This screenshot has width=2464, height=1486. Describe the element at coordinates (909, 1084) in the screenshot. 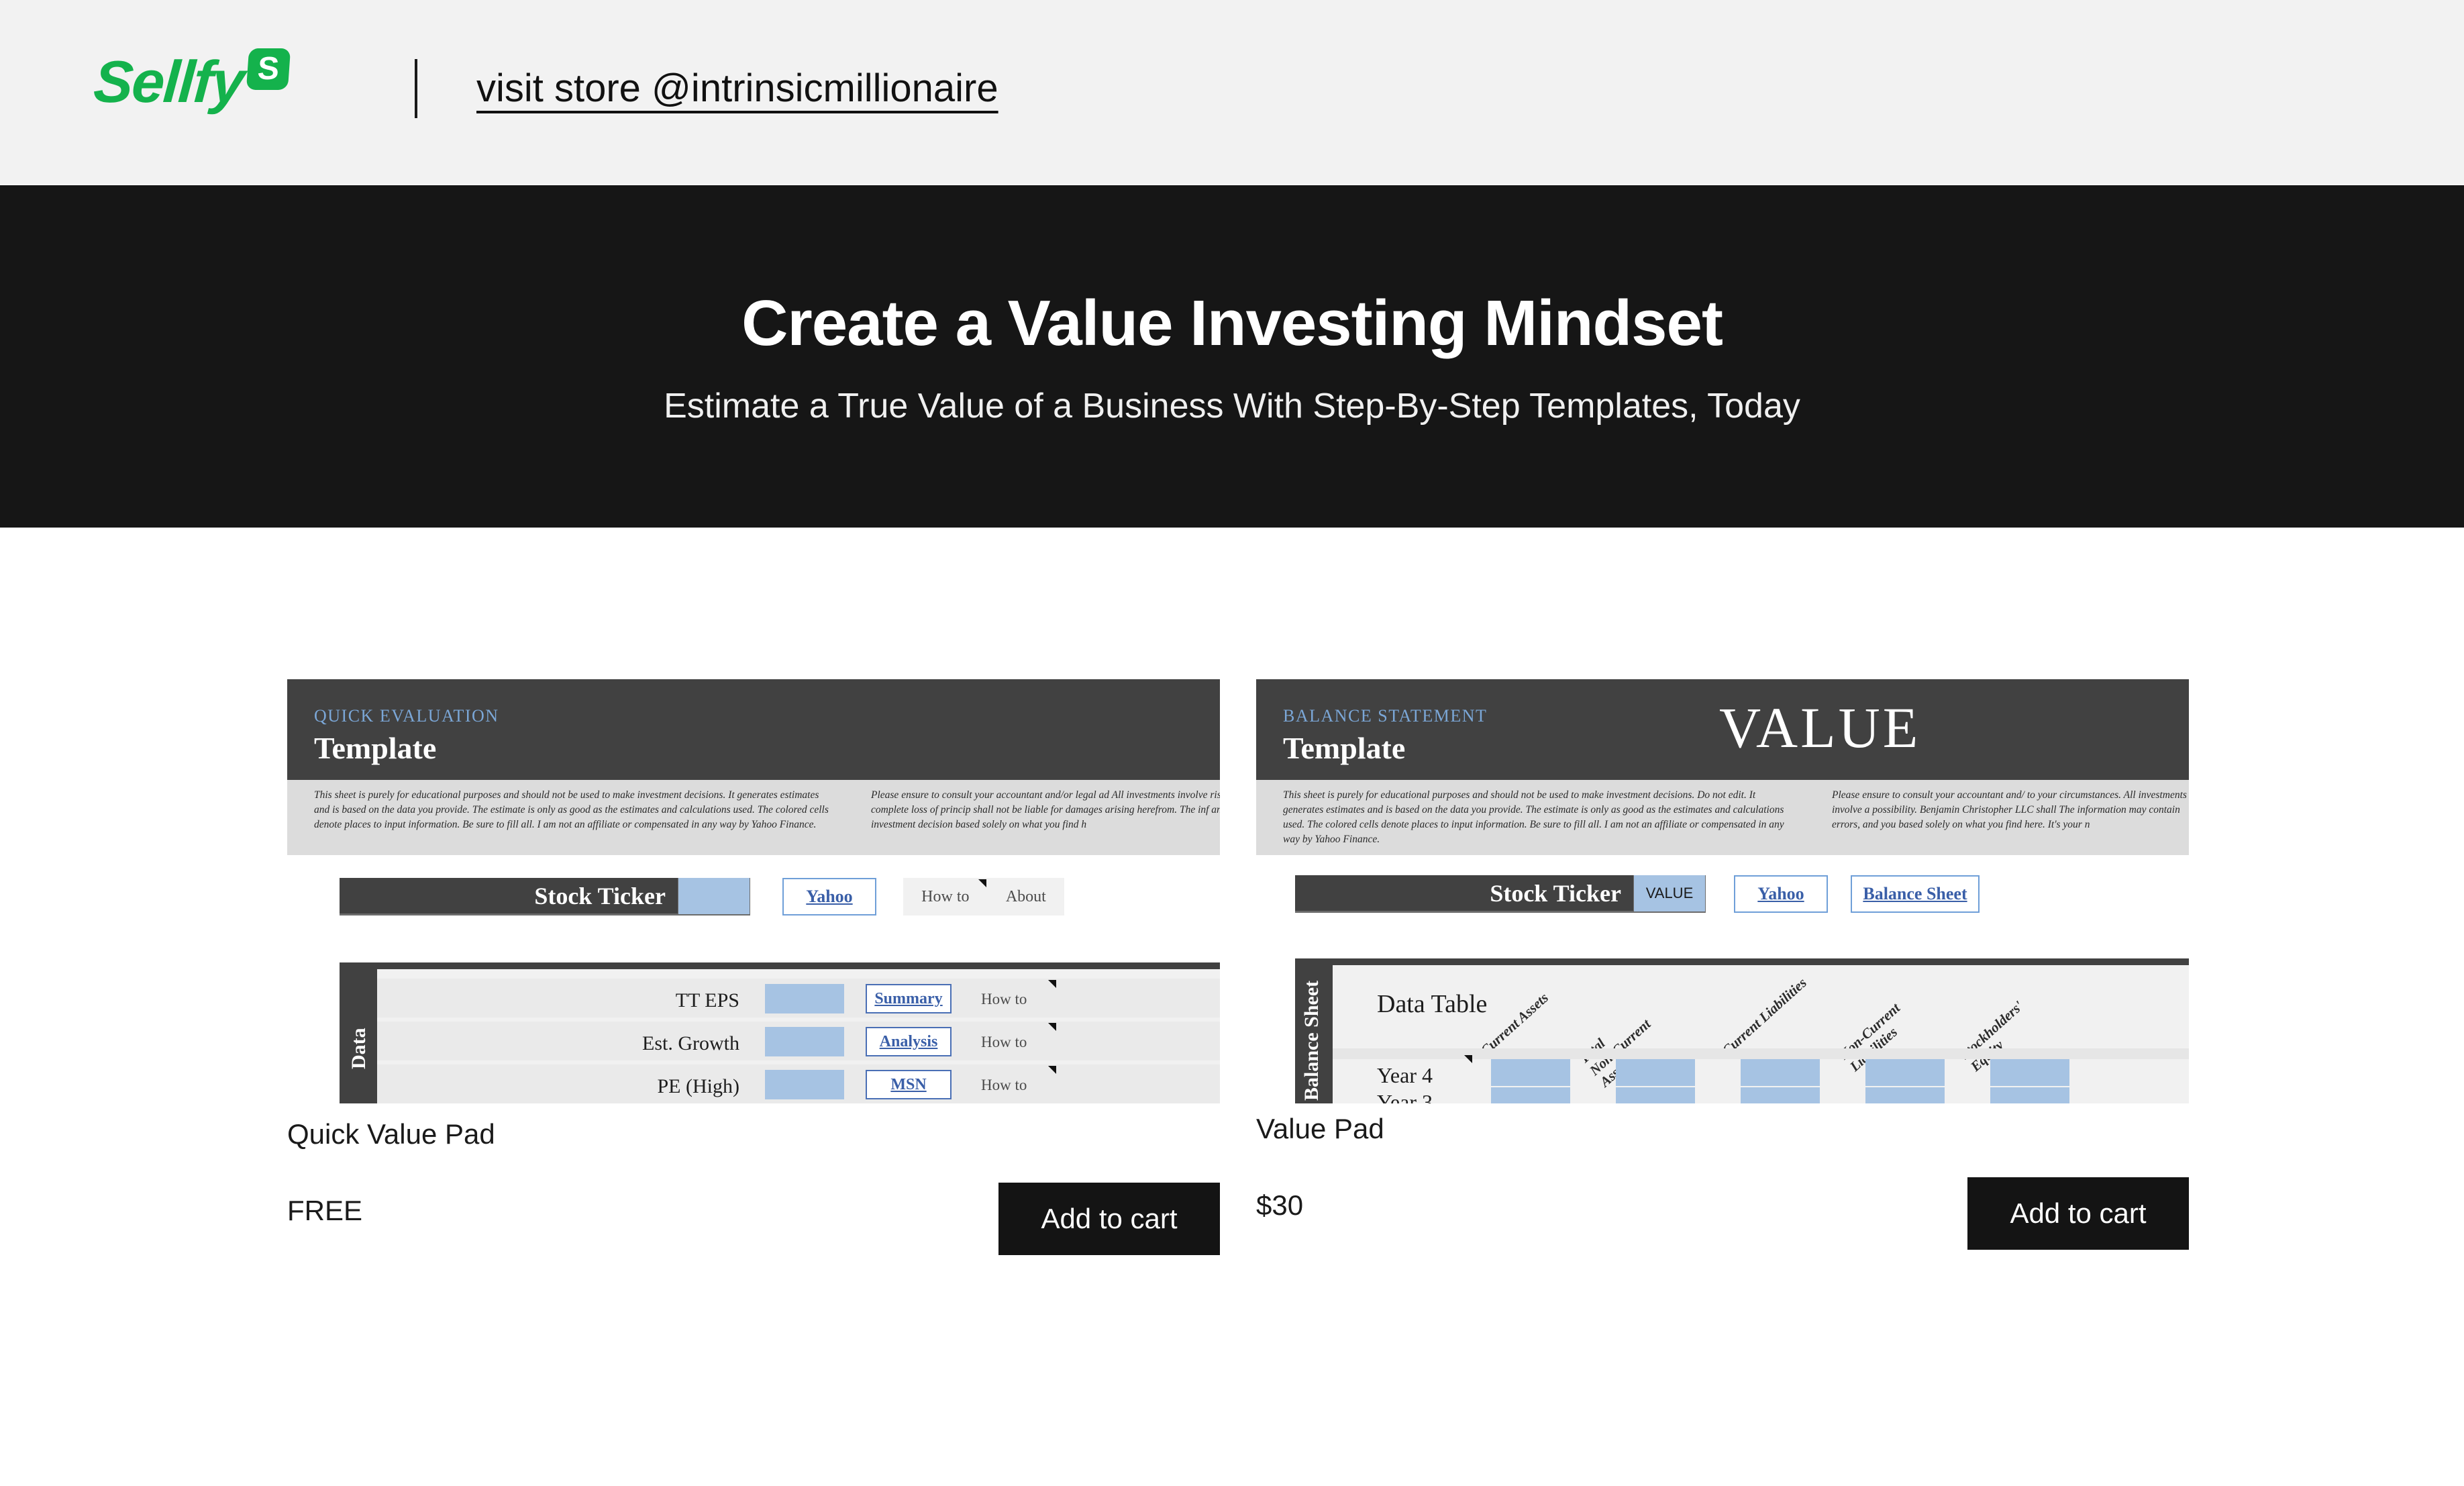

I see `msn-link-button: MSN` at that location.